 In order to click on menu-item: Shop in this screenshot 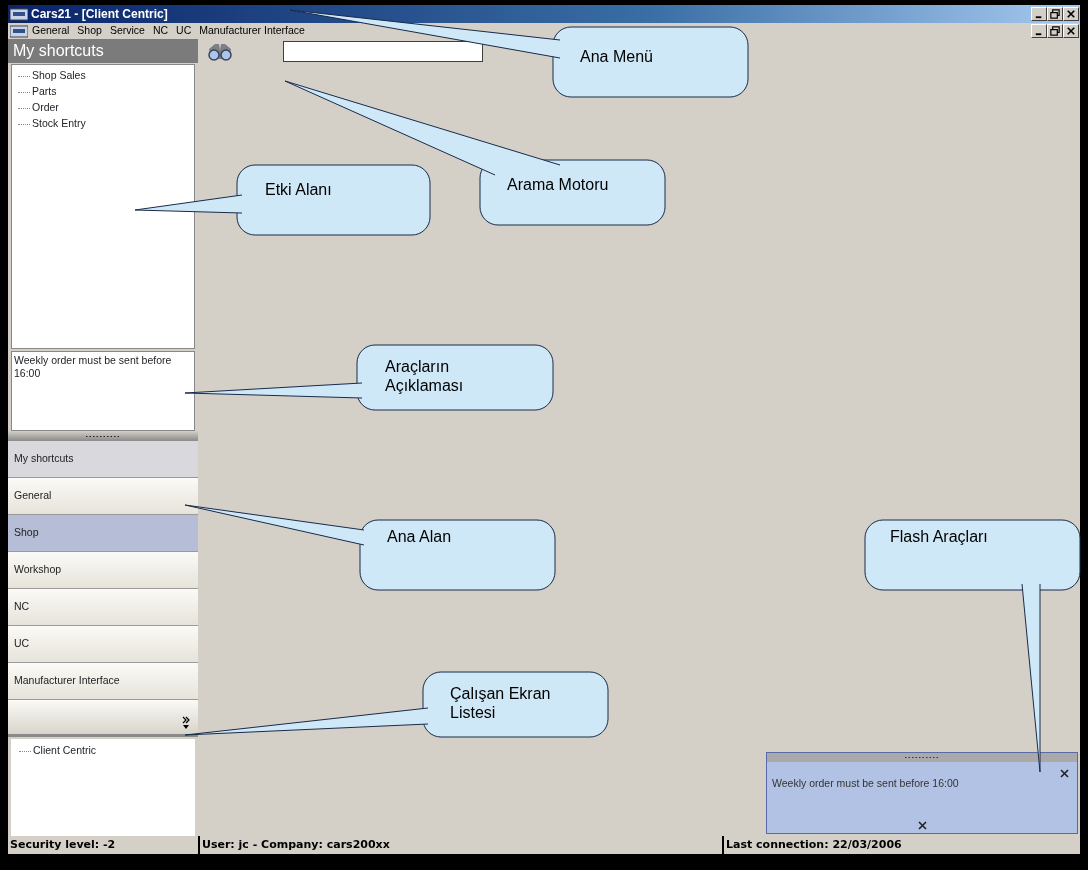, I will do `click(89, 31)`.